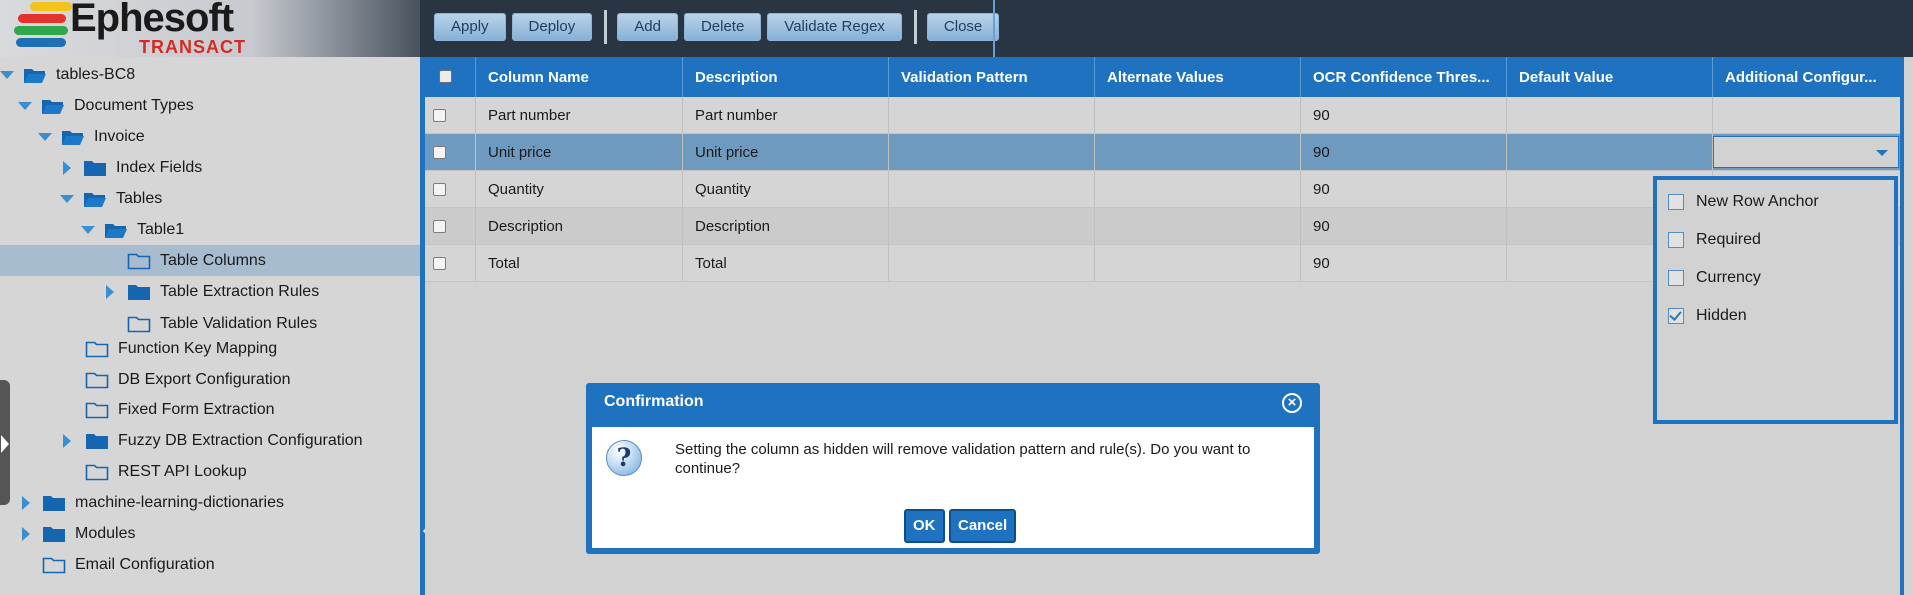 Image resolution: width=1913 pixels, height=595 pixels. What do you see at coordinates (786, 77) in the screenshot?
I see `column-header: Description` at bounding box center [786, 77].